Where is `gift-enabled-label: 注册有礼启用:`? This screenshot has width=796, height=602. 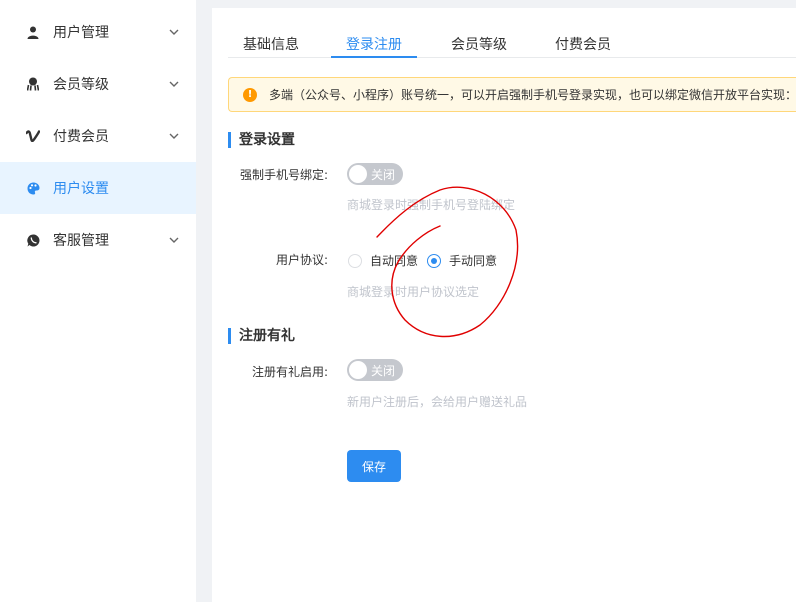
gift-enabled-label: 注册有礼启用: is located at coordinates (289, 372).